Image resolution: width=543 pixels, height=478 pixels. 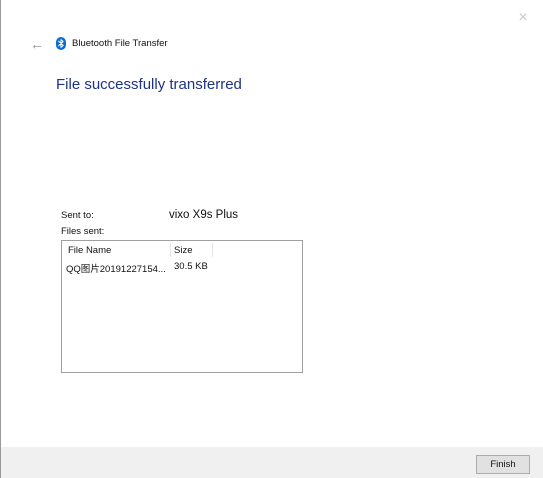 I want to click on window-title-row: Bluetooth File Transfer, so click(x=112, y=43).